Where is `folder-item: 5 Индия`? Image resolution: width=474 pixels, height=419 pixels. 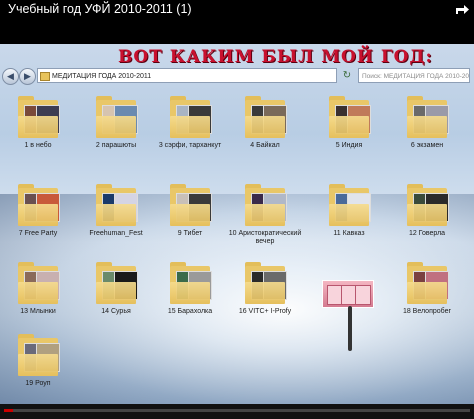
folder-item: 5 Индия is located at coordinates (349, 130).